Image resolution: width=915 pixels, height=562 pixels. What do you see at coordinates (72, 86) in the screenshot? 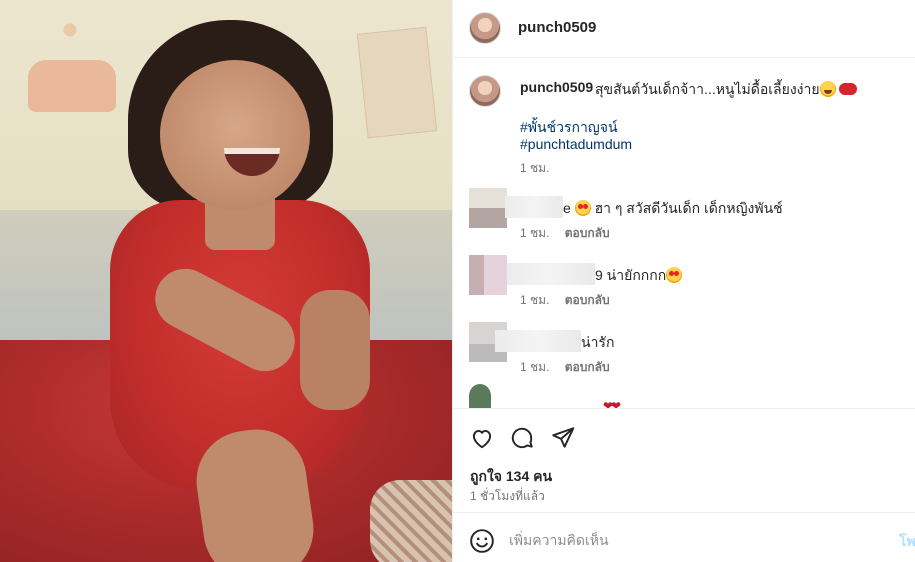
I see `photo-wallpaper-bus` at bounding box center [72, 86].